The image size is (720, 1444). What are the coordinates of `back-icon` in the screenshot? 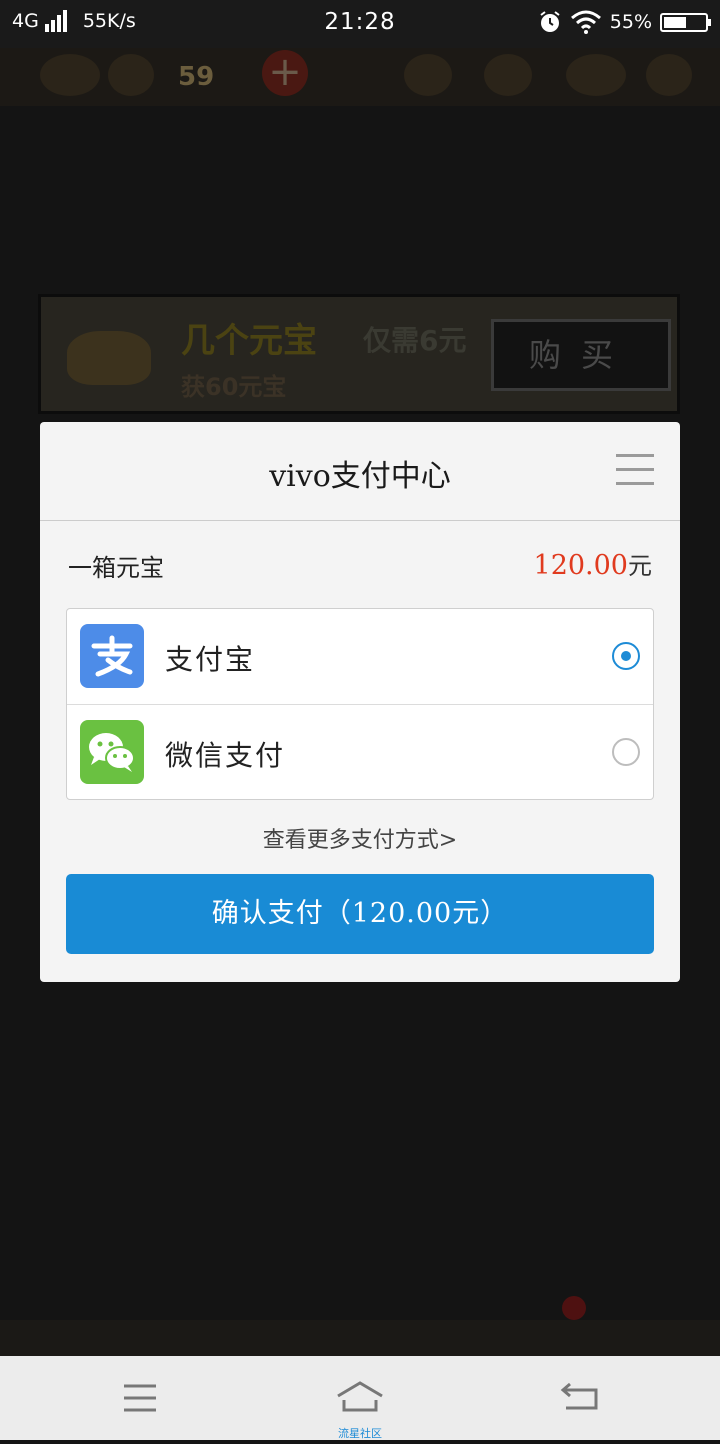 It's located at (579, 1396).